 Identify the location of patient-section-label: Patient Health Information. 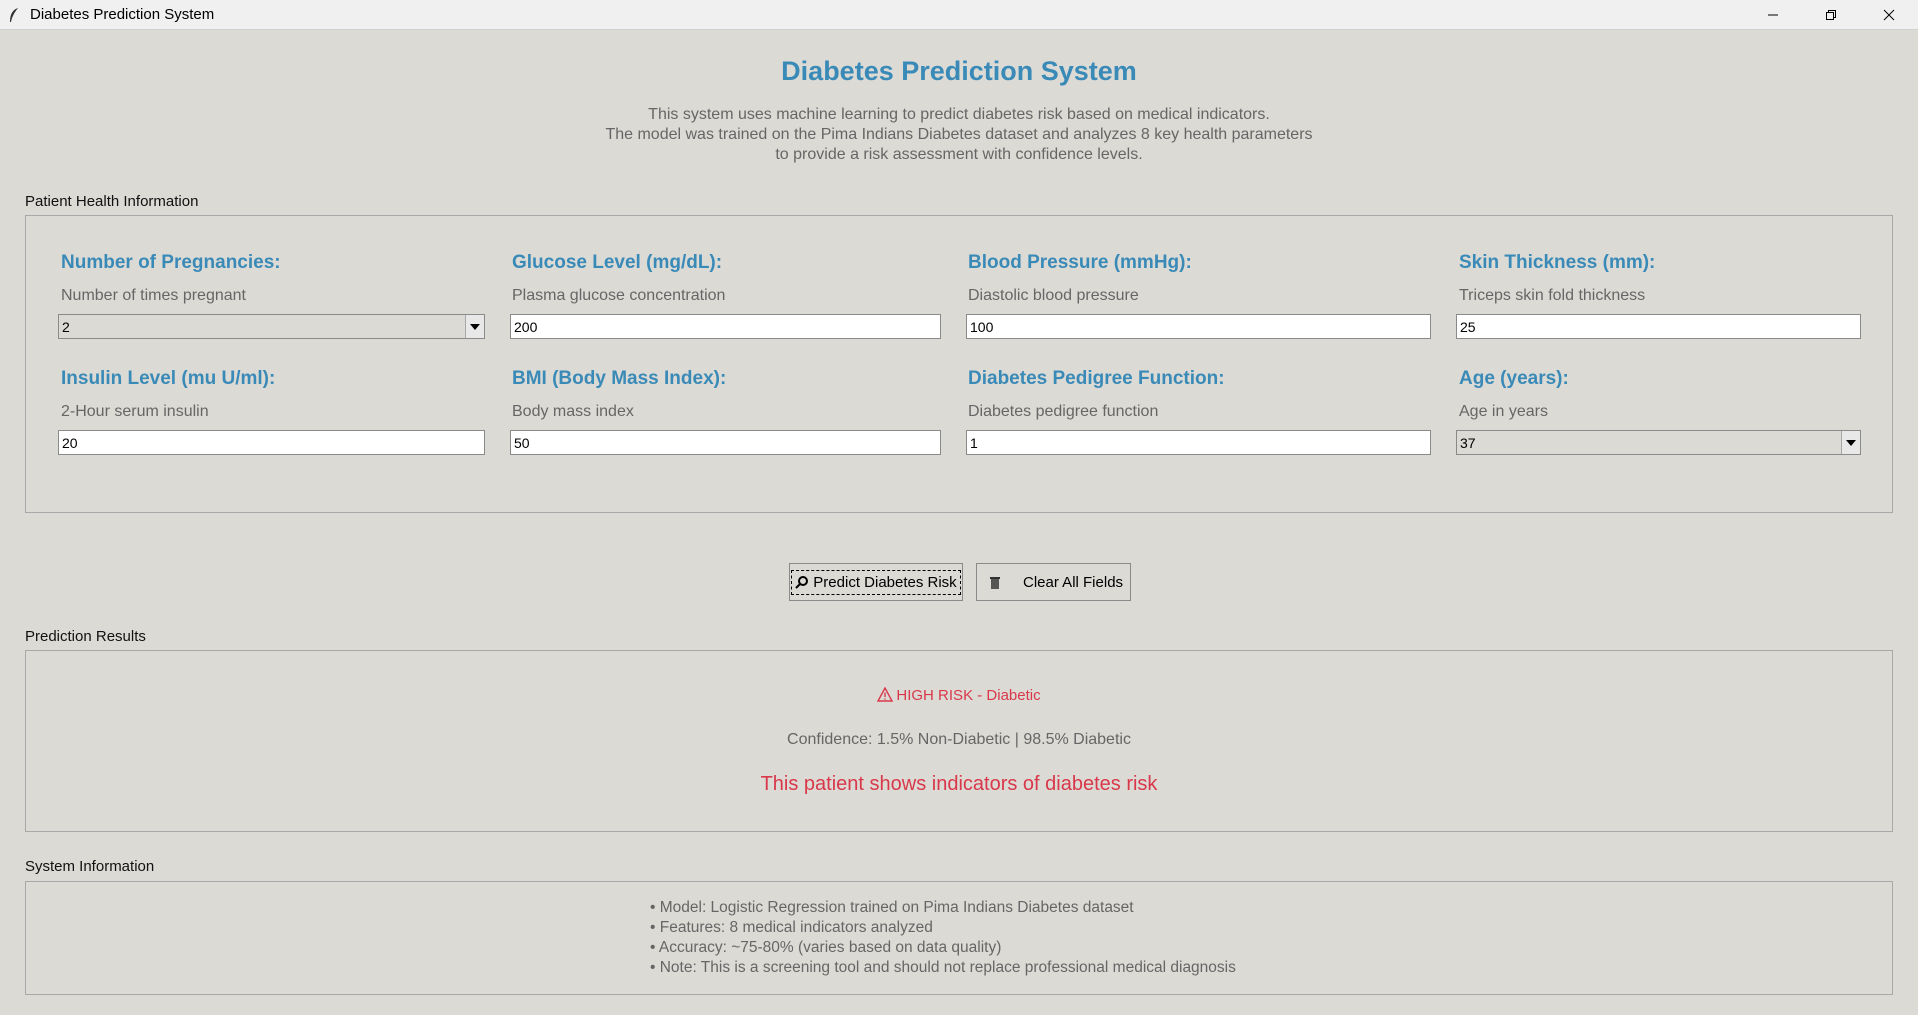
(112, 201).